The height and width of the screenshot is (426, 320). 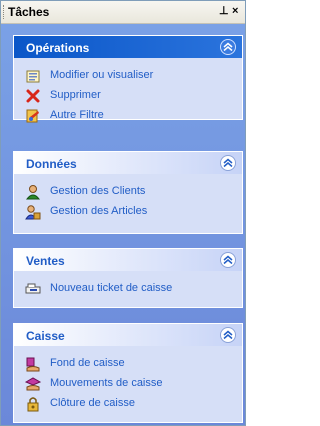 What do you see at coordinates (45, 336) in the screenshot?
I see `group-title: Caisse` at bounding box center [45, 336].